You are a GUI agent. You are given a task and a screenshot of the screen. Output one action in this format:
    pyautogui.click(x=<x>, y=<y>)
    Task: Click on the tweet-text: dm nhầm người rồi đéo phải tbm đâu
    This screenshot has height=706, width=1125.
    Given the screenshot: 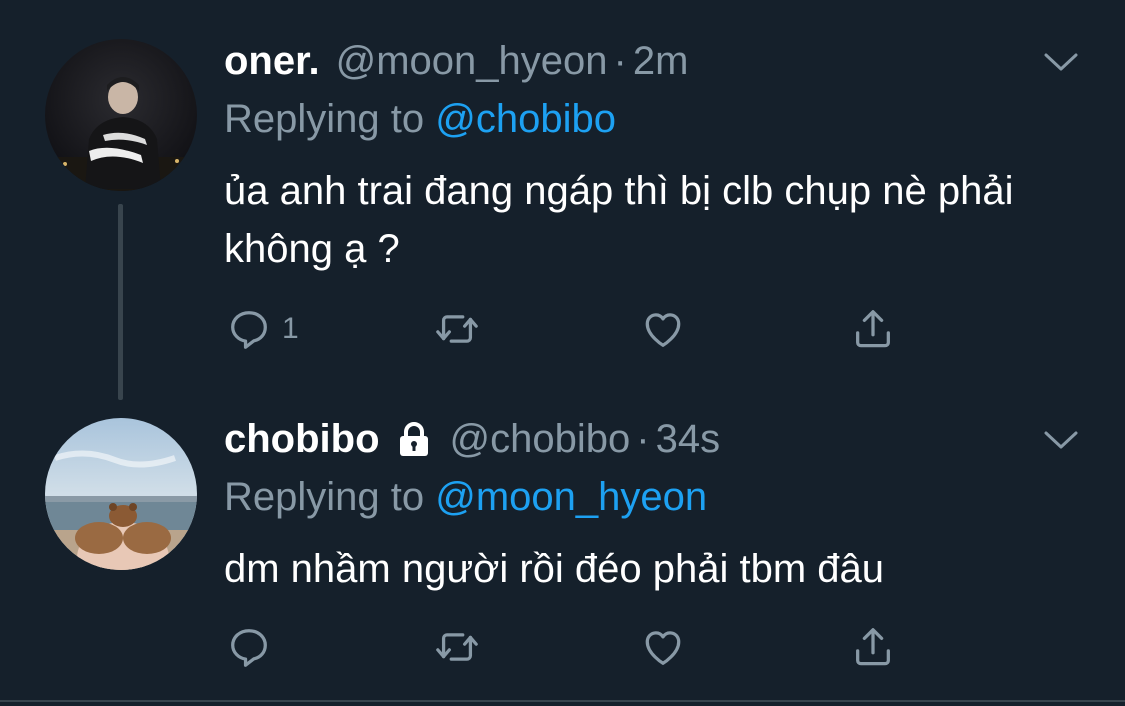 What is the action you would take?
    pyautogui.click(x=554, y=569)
    